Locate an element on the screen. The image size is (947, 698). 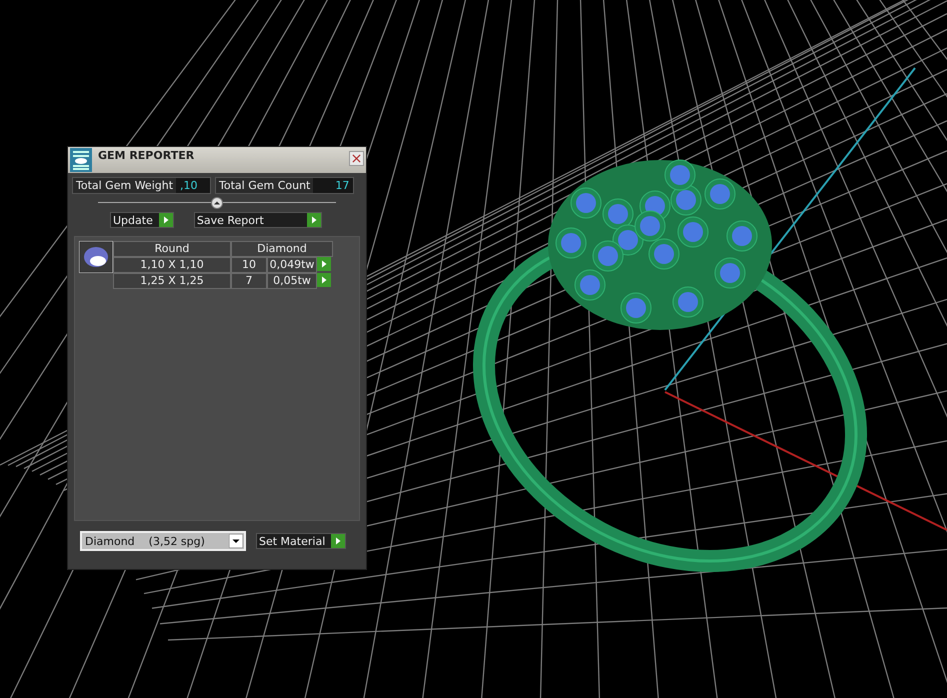
weight-cell: 0,05tw is located at coordinates (292, 281).